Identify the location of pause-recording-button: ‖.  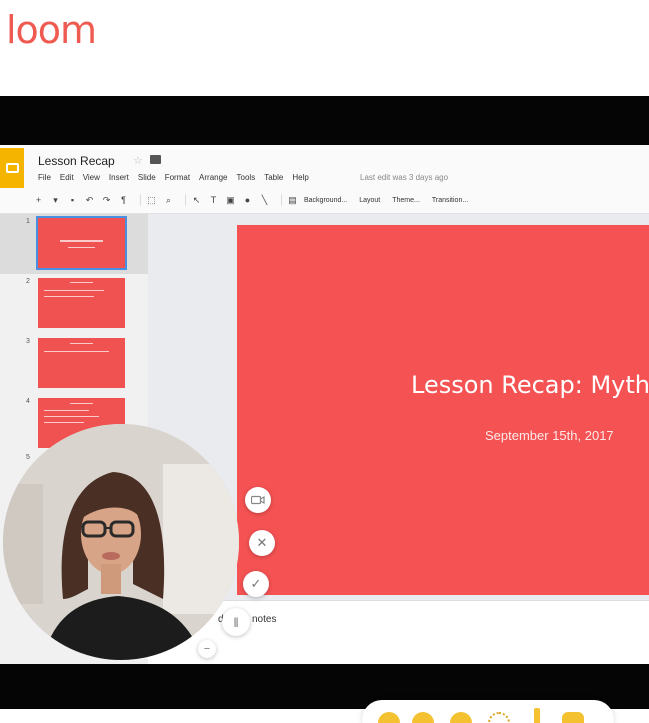
(236, 622).